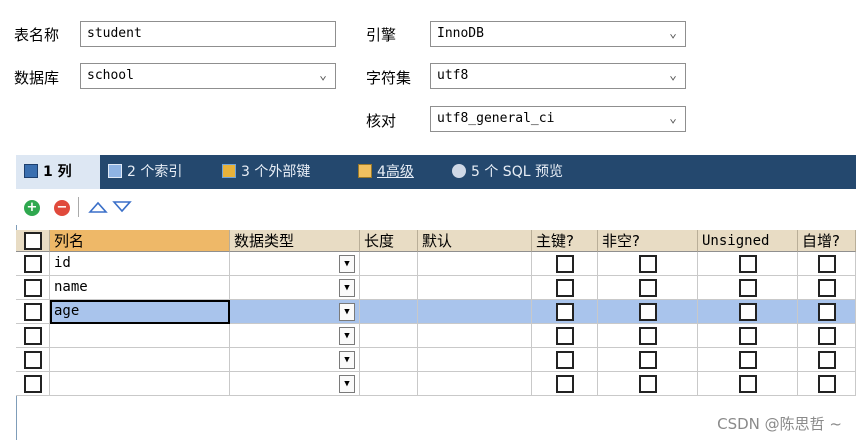 The image size is (856, 440). I want to click on table-row: name ▼, so click(436, 288).